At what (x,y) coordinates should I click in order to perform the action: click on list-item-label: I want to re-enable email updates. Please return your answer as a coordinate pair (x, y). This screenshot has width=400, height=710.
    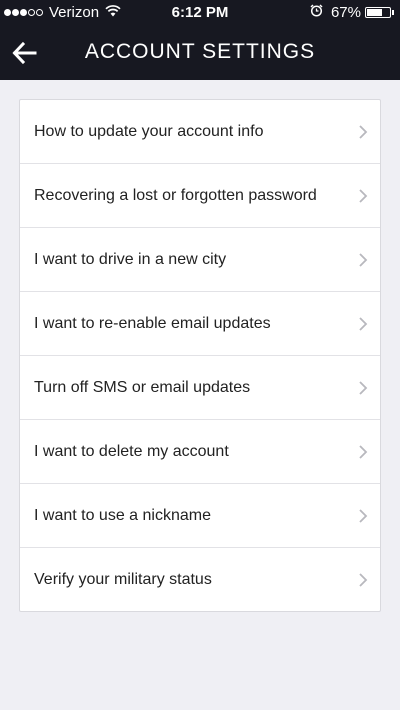
    Looking at the image, I should click on (152, 323).